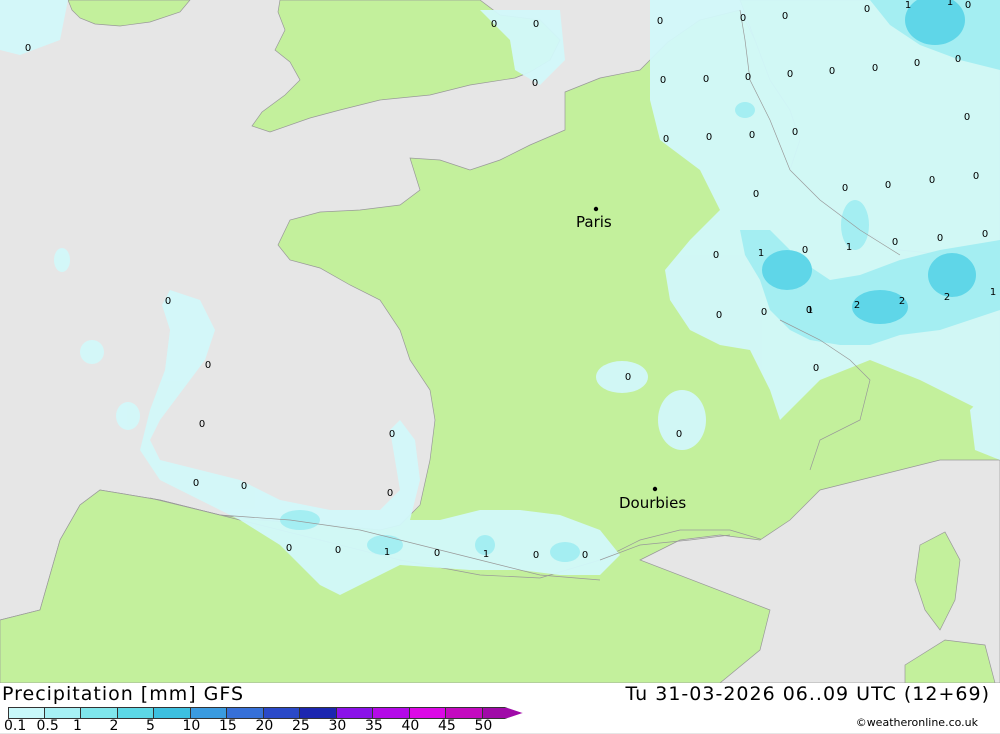 This screenshot has width=1000, height=734. Describe the element at coordinates (123, 694) in the screenshot. I see `chart-title: Precipitation [mm] GFS` at that location.